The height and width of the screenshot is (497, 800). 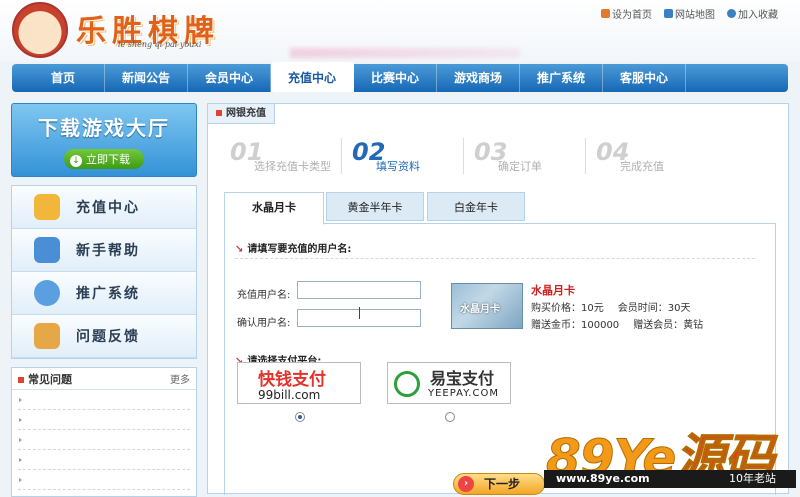 What do you see at coordinates (108, 208) in the screenshot?
I see `side-menu-label: 充值中心` at bounding box center [108, 208].